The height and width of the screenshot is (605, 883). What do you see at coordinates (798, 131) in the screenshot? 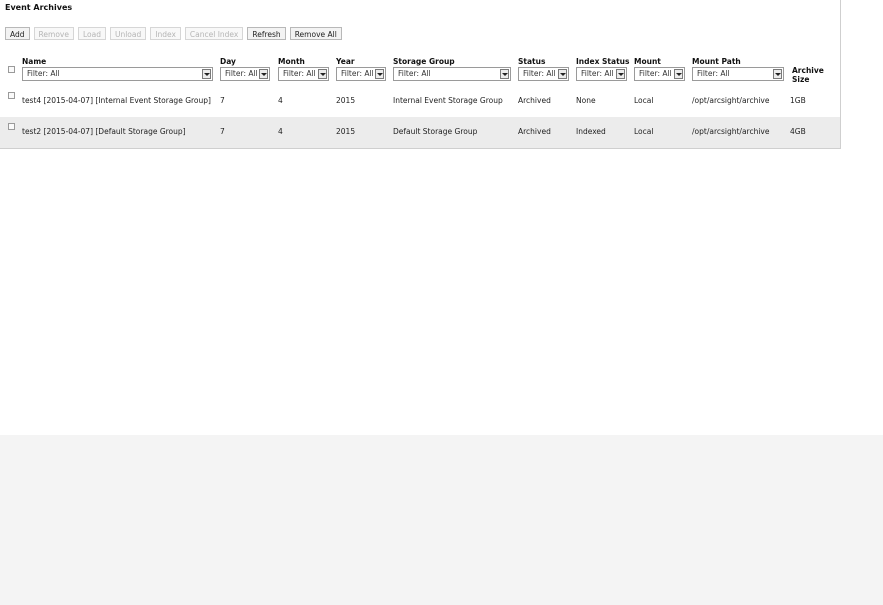
I see `cell-archive-size: 4GB` at bounding box center [798, 131].